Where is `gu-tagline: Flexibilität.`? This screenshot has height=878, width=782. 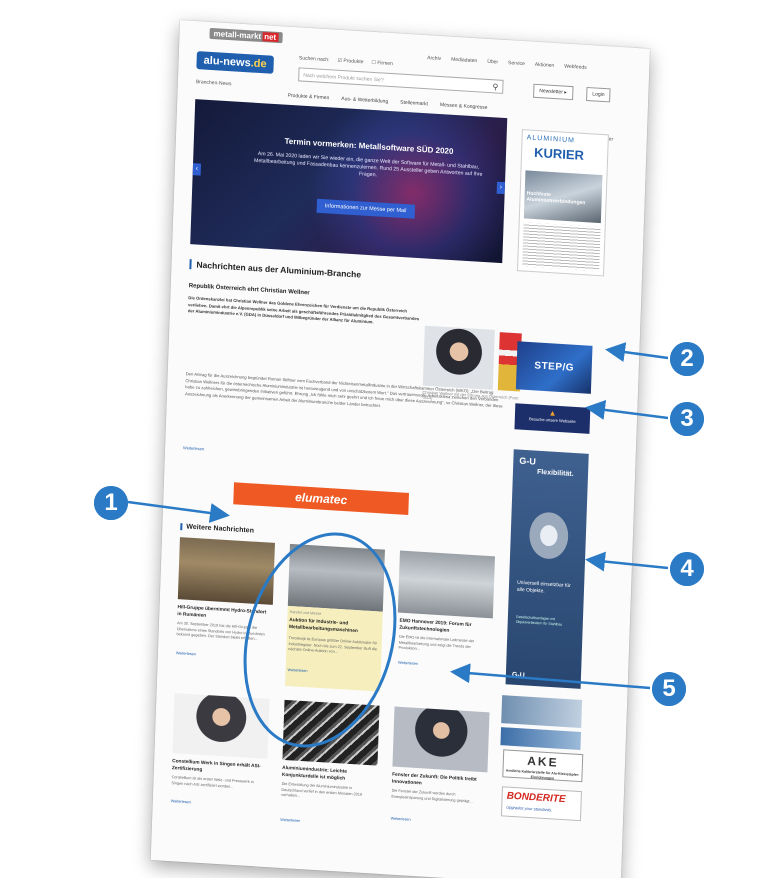 gu-tagline: Flexibilität. is located at coordinates (555, 473).